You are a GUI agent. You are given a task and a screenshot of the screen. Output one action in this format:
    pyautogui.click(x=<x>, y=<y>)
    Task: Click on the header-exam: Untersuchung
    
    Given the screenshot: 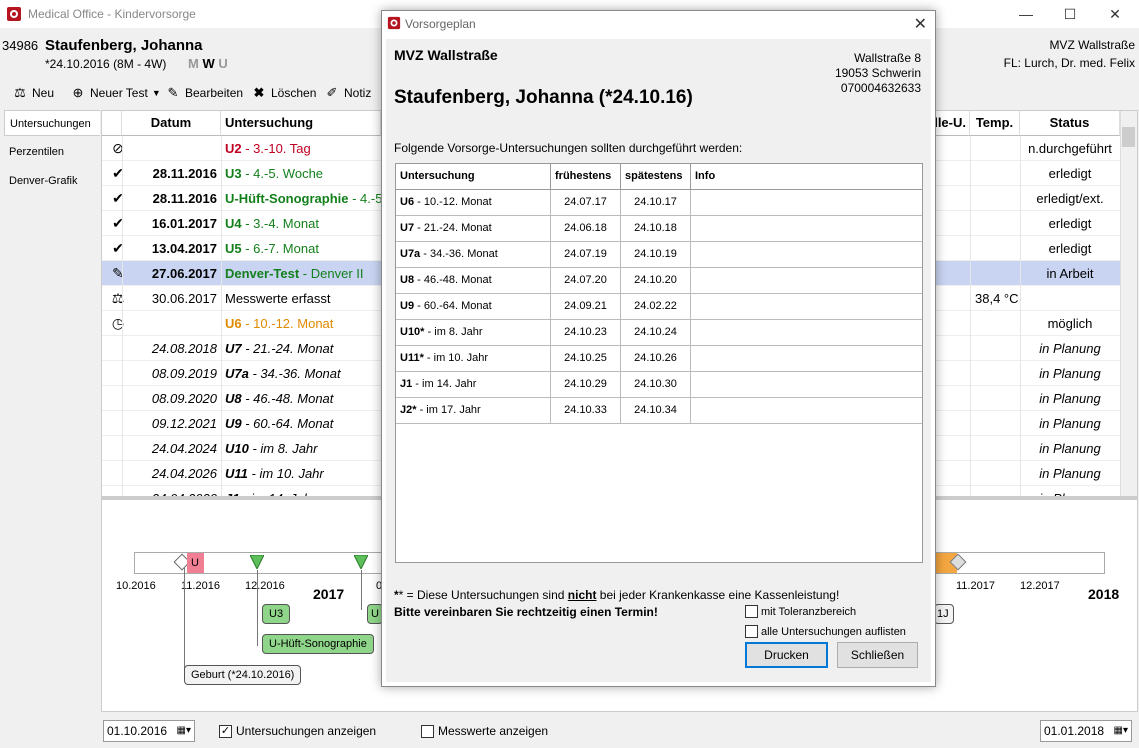 What is the action you would take?
    pyautogui.click(x=301, y=123)
    